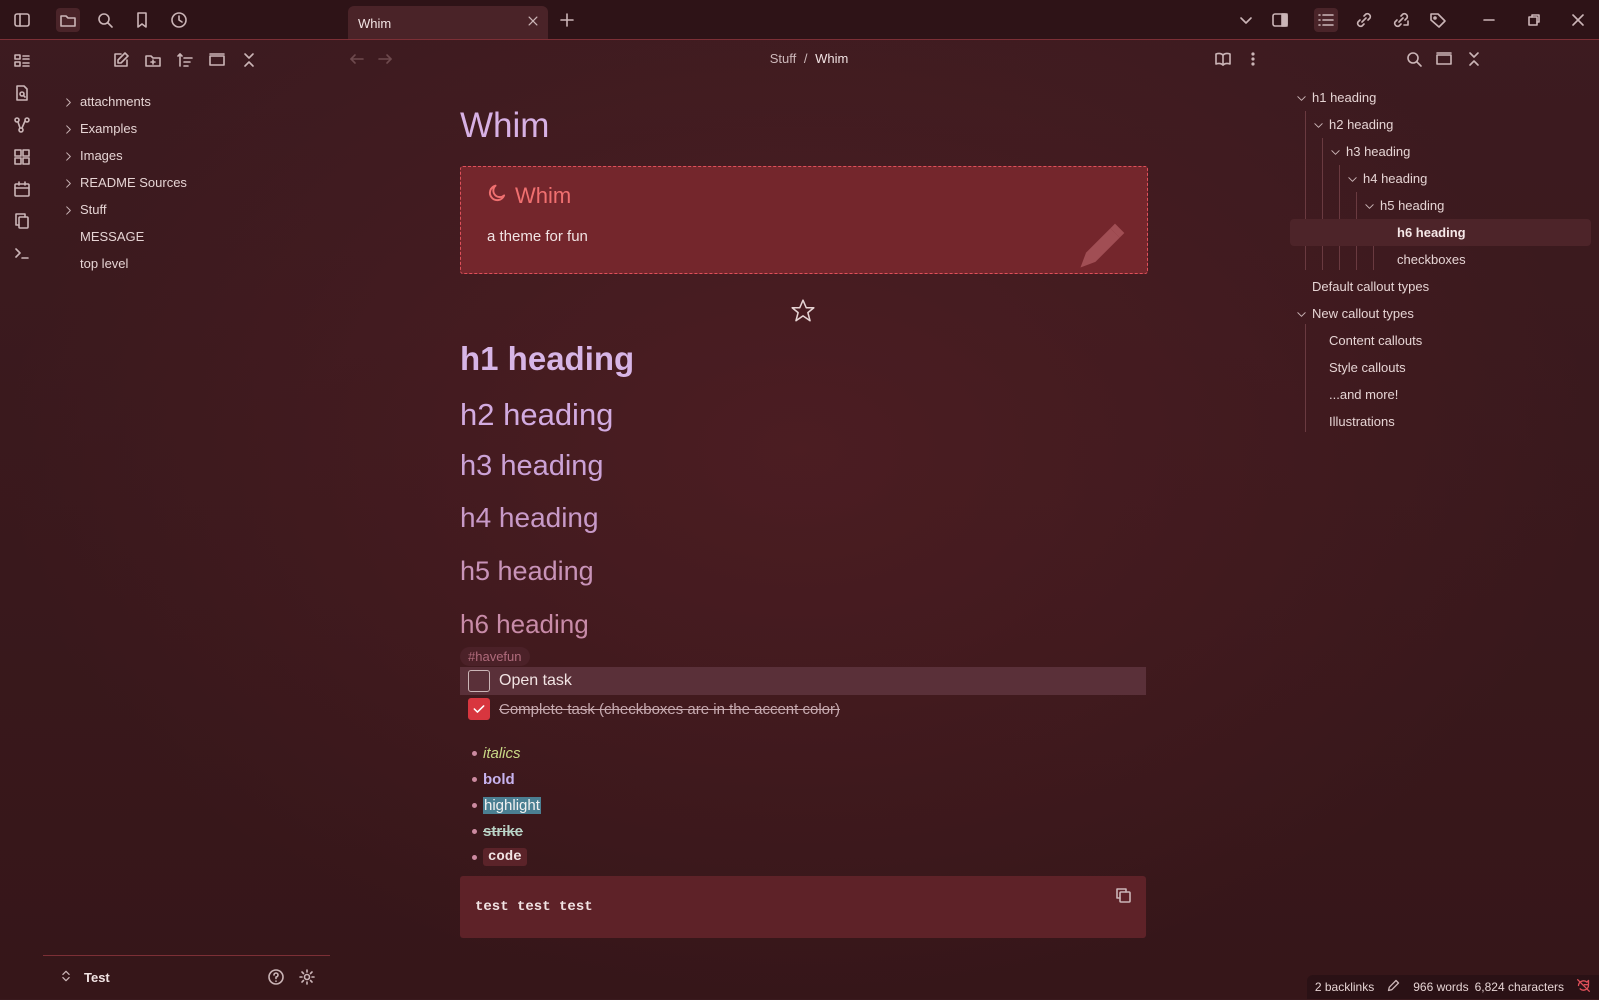 Image resolution: width=1599 pixels, height=1000 pixels. What do you see at coordinates (22, 221) in the screenshot?
I see `copy-files-icon` at bounding box center [22, 221].